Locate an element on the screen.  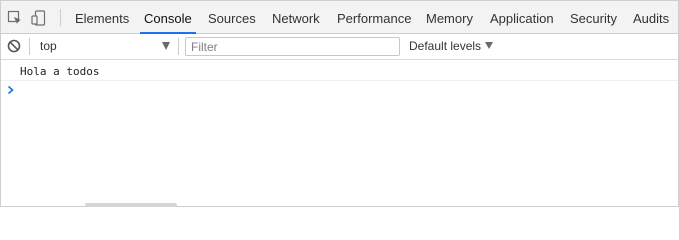
console-message: Hola a todos is located at coordinates (339, 70).